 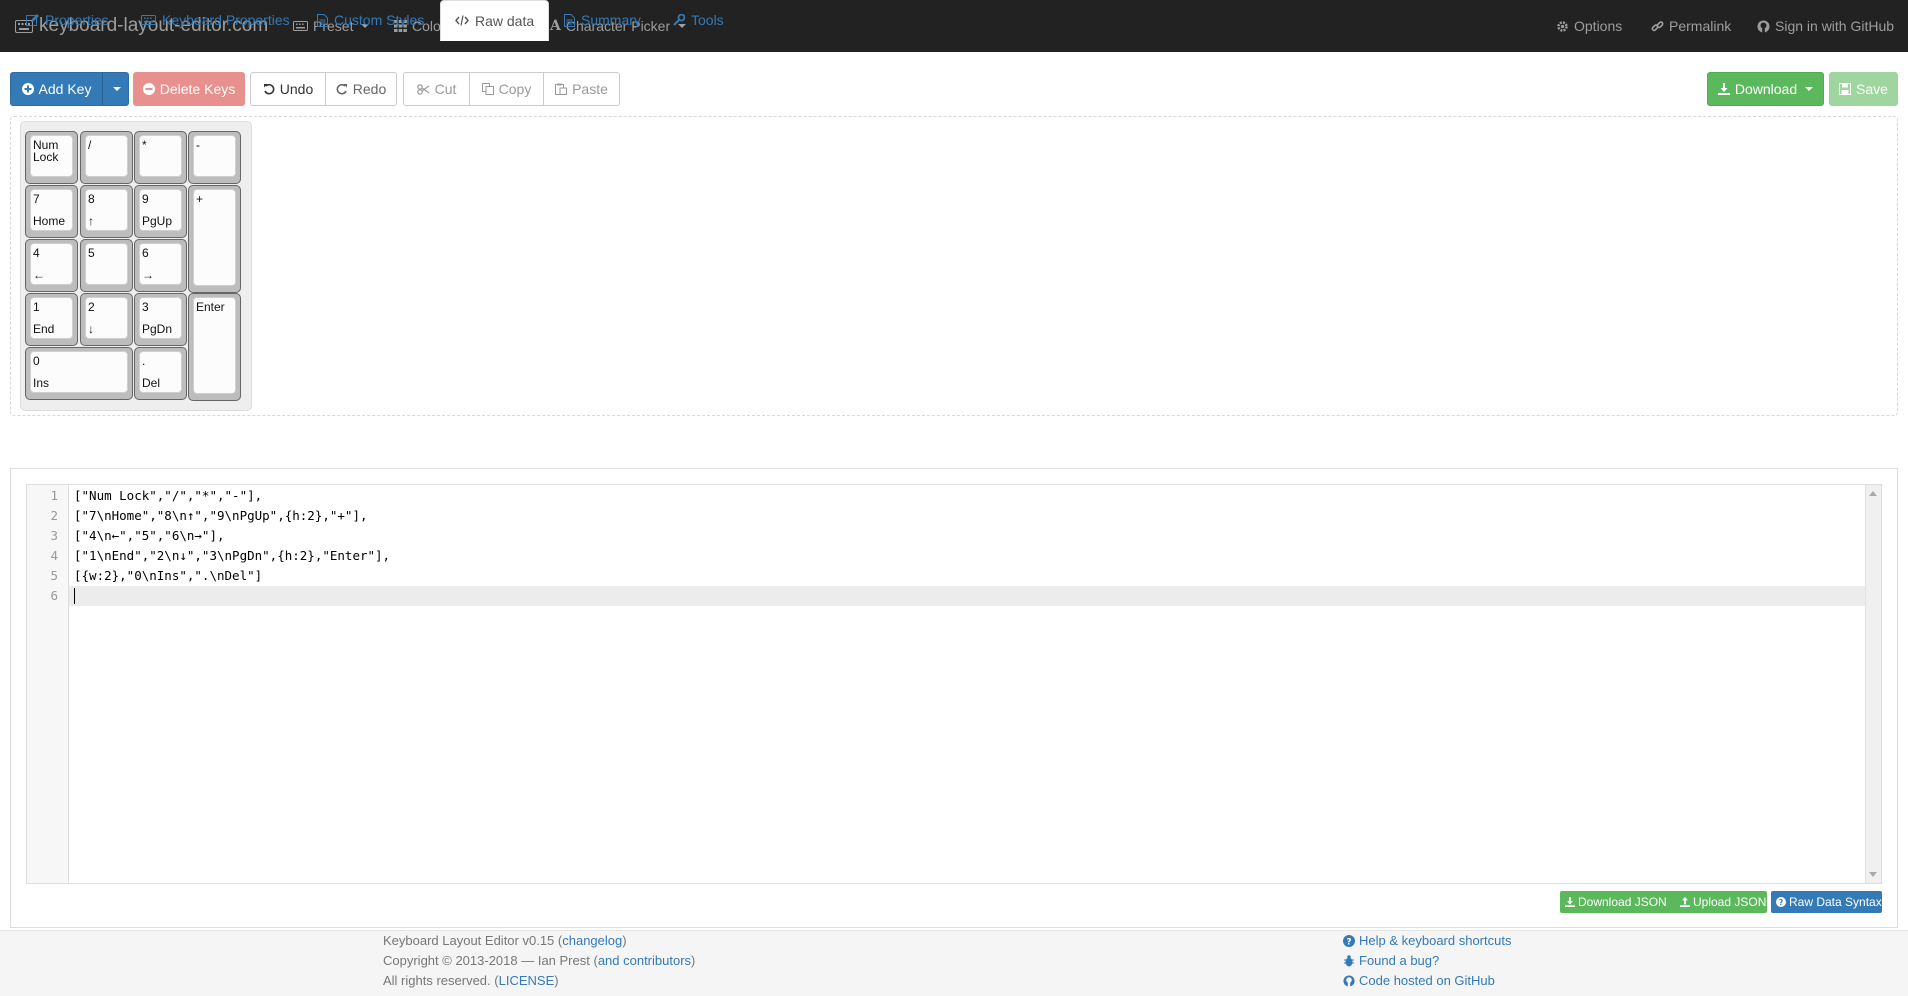 I want to click on add-key-button: Add Key, so click(x=56, y=89).